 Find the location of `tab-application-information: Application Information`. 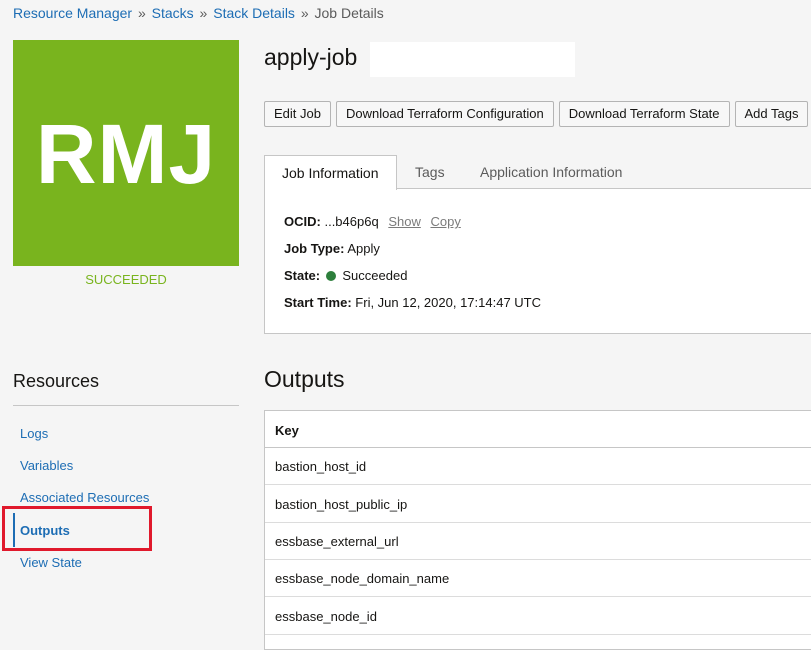

tab-application-information: Application Information is located at coordinates (551, 172).